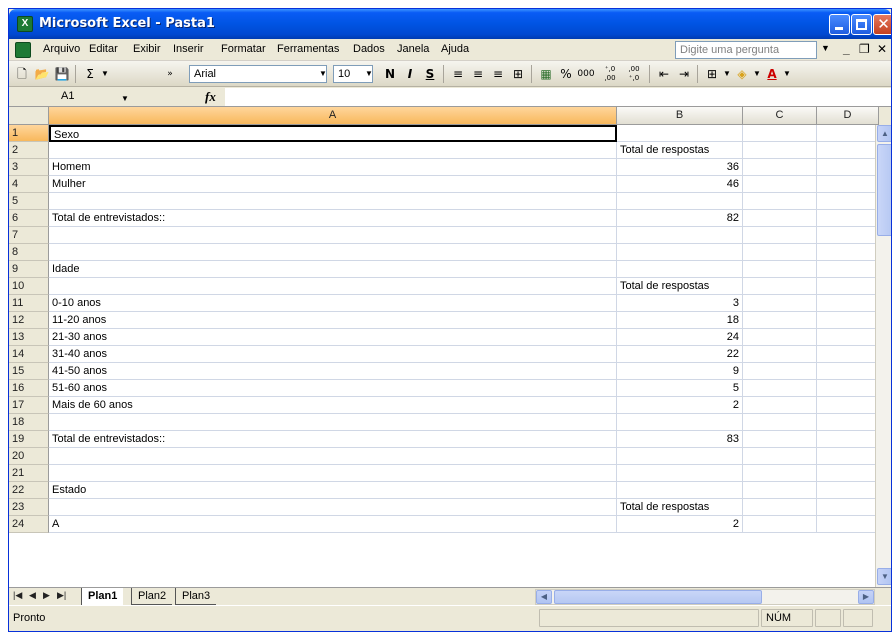 The image size is (892, 632). What do you see at coordinates (29, 524) in the screenshot?
I see `row-header: 24` at bounding box center [29, 524].